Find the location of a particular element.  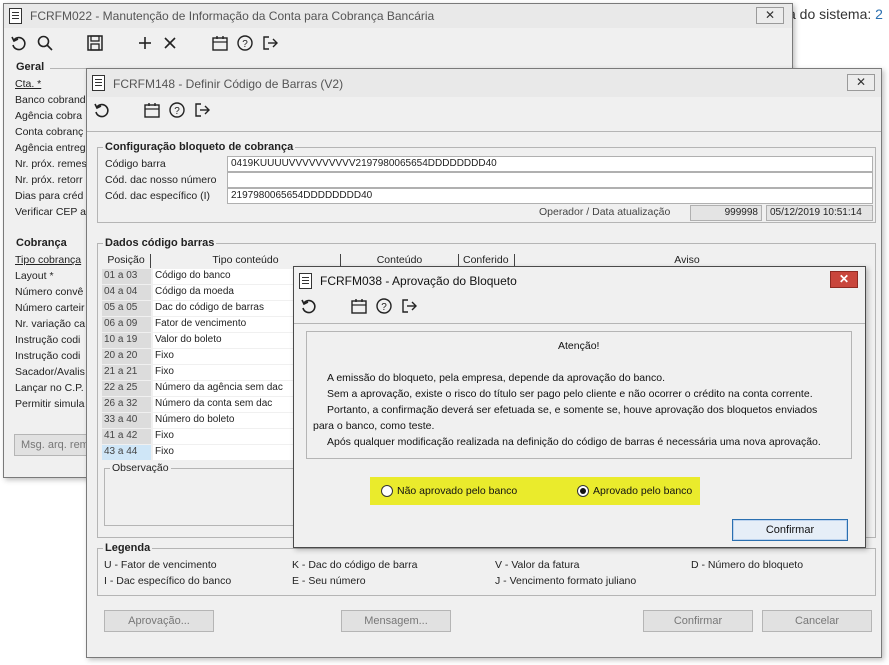

row-posicao: 10 a 19 is located at coordinates (126, 340).